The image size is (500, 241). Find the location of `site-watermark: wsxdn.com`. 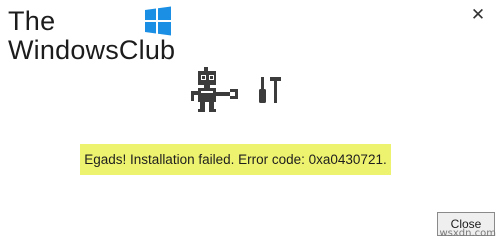

site-watermark: wsxdn.com is located at coordinates (467, 233).